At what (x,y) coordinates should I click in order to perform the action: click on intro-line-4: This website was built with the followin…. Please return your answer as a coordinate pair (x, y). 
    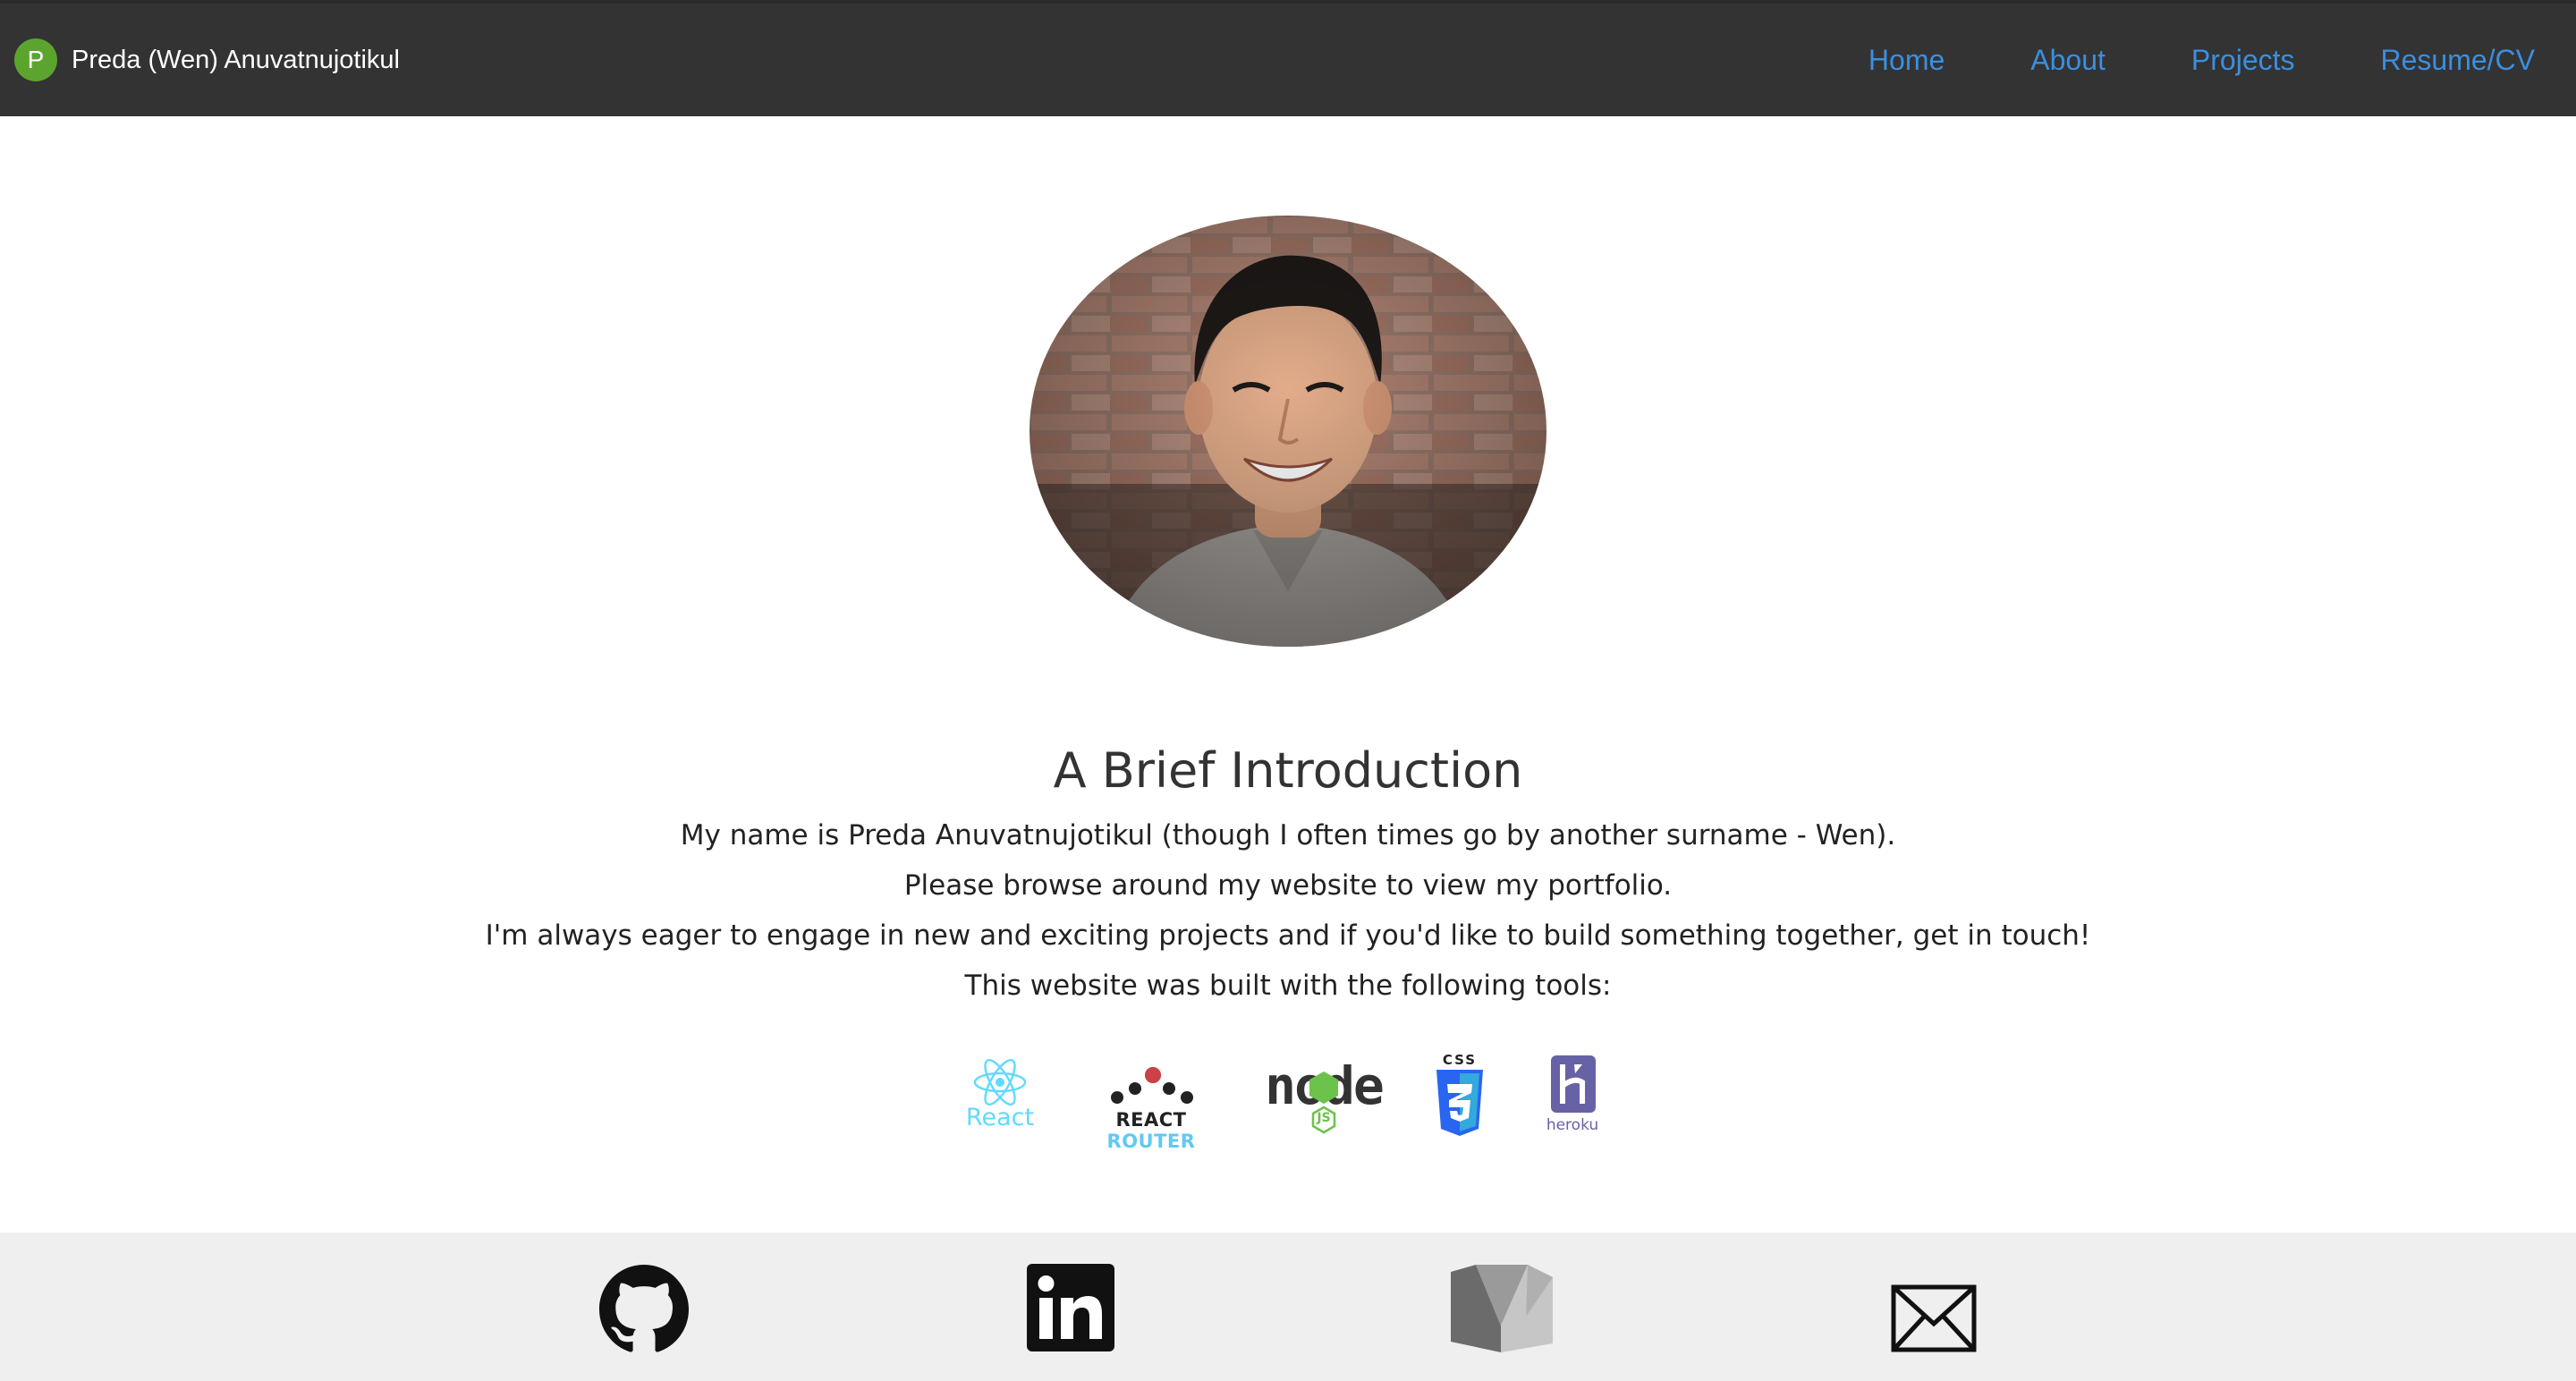
    Looking at the image, I should click on (1288, 986).